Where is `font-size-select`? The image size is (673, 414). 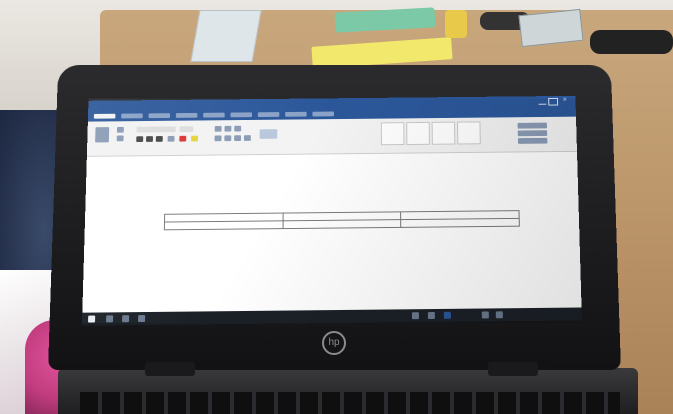
font-size-select is located at coordinates (186, 129).